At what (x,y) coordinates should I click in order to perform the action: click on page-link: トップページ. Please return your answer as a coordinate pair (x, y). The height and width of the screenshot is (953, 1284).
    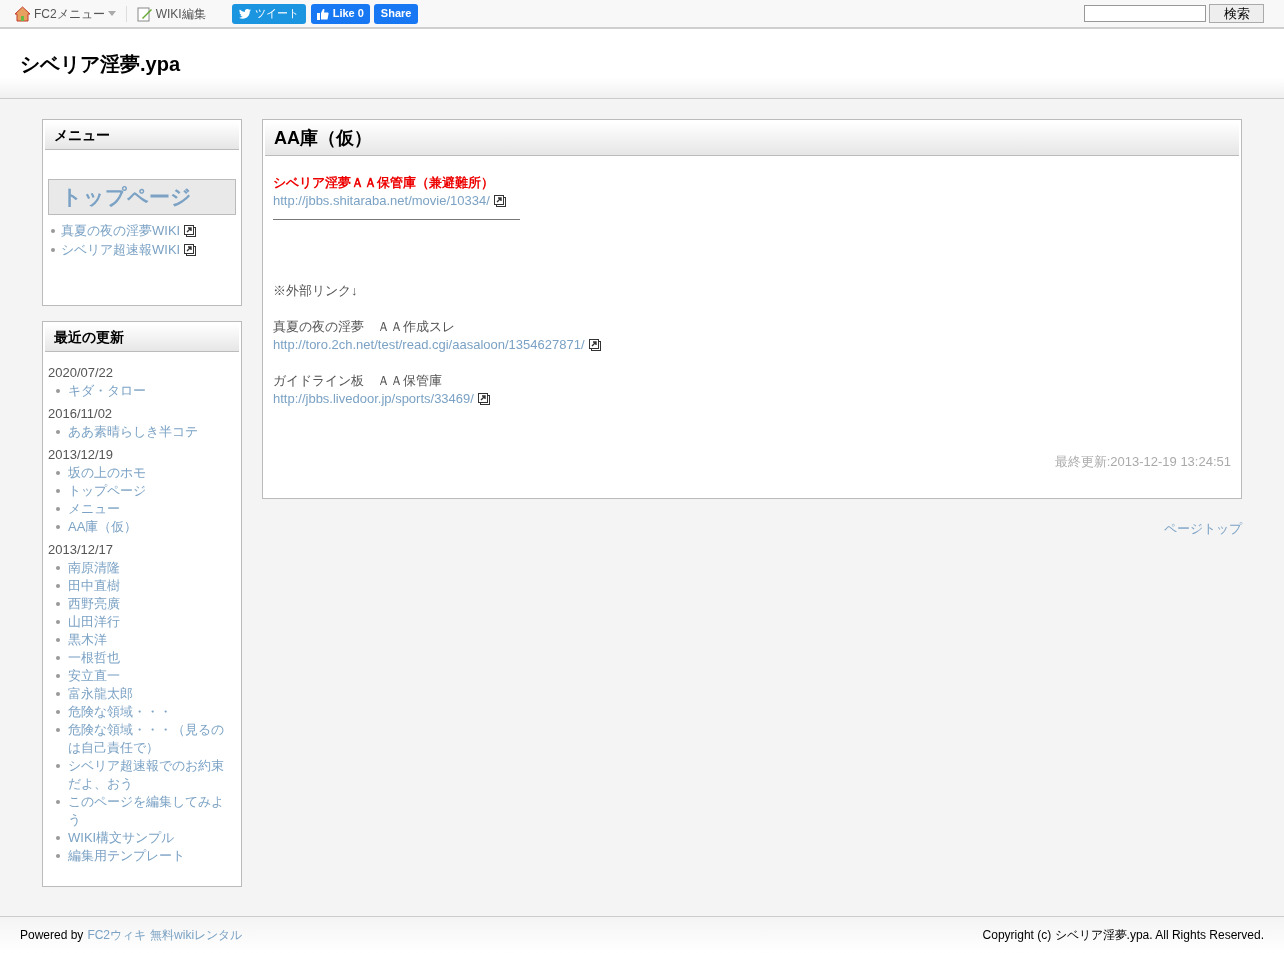
    Looking at the image, I should click on (147, 491).